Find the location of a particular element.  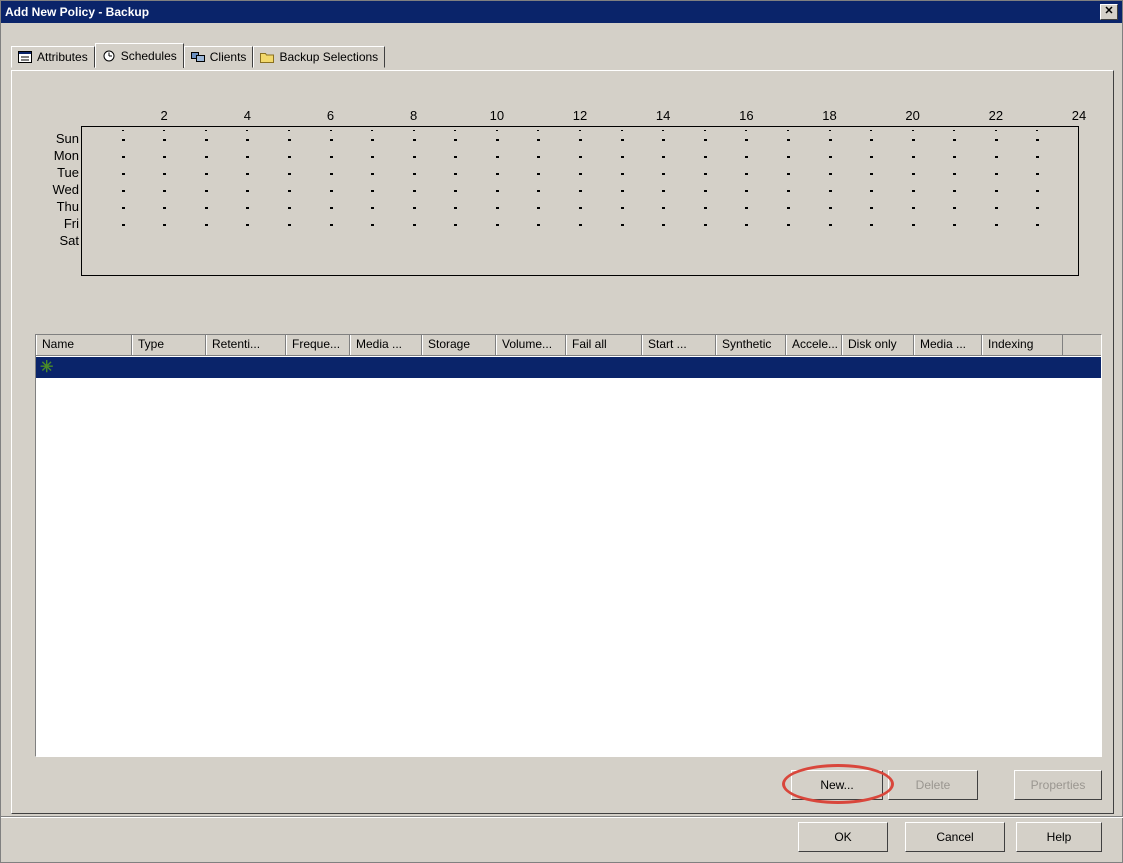

tab-attributes: Attributes is located at coordinates (53, 57).